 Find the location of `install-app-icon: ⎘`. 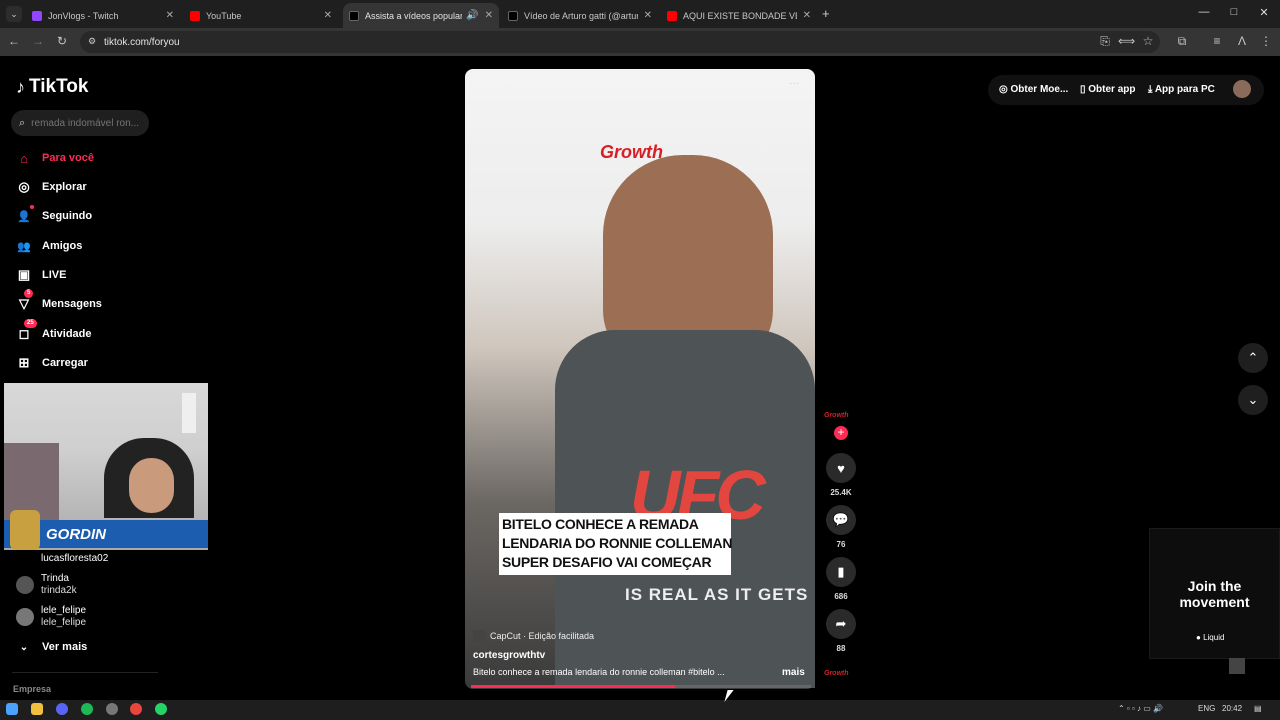

install-app-icon: ⎘ is located at coordinates (1105, 41).